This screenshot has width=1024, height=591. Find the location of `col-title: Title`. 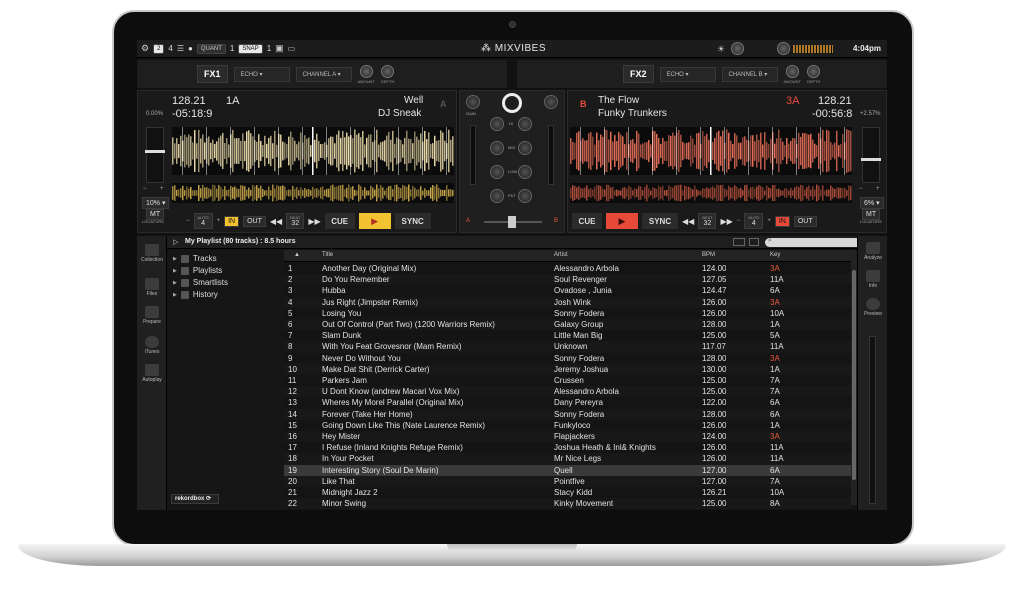

col-title: Title is located at coordinates (327, 255).